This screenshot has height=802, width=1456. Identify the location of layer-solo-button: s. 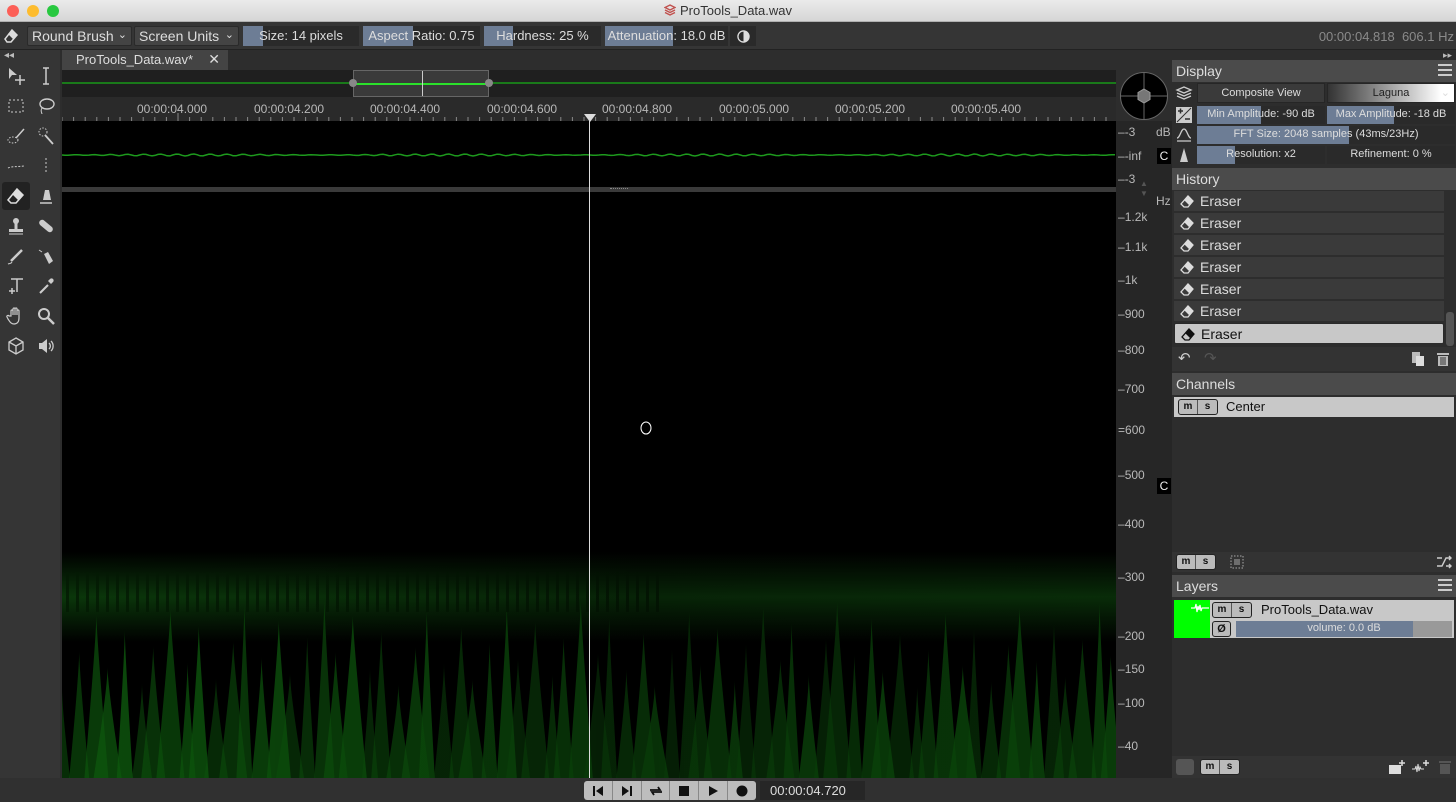
(1241, 610).